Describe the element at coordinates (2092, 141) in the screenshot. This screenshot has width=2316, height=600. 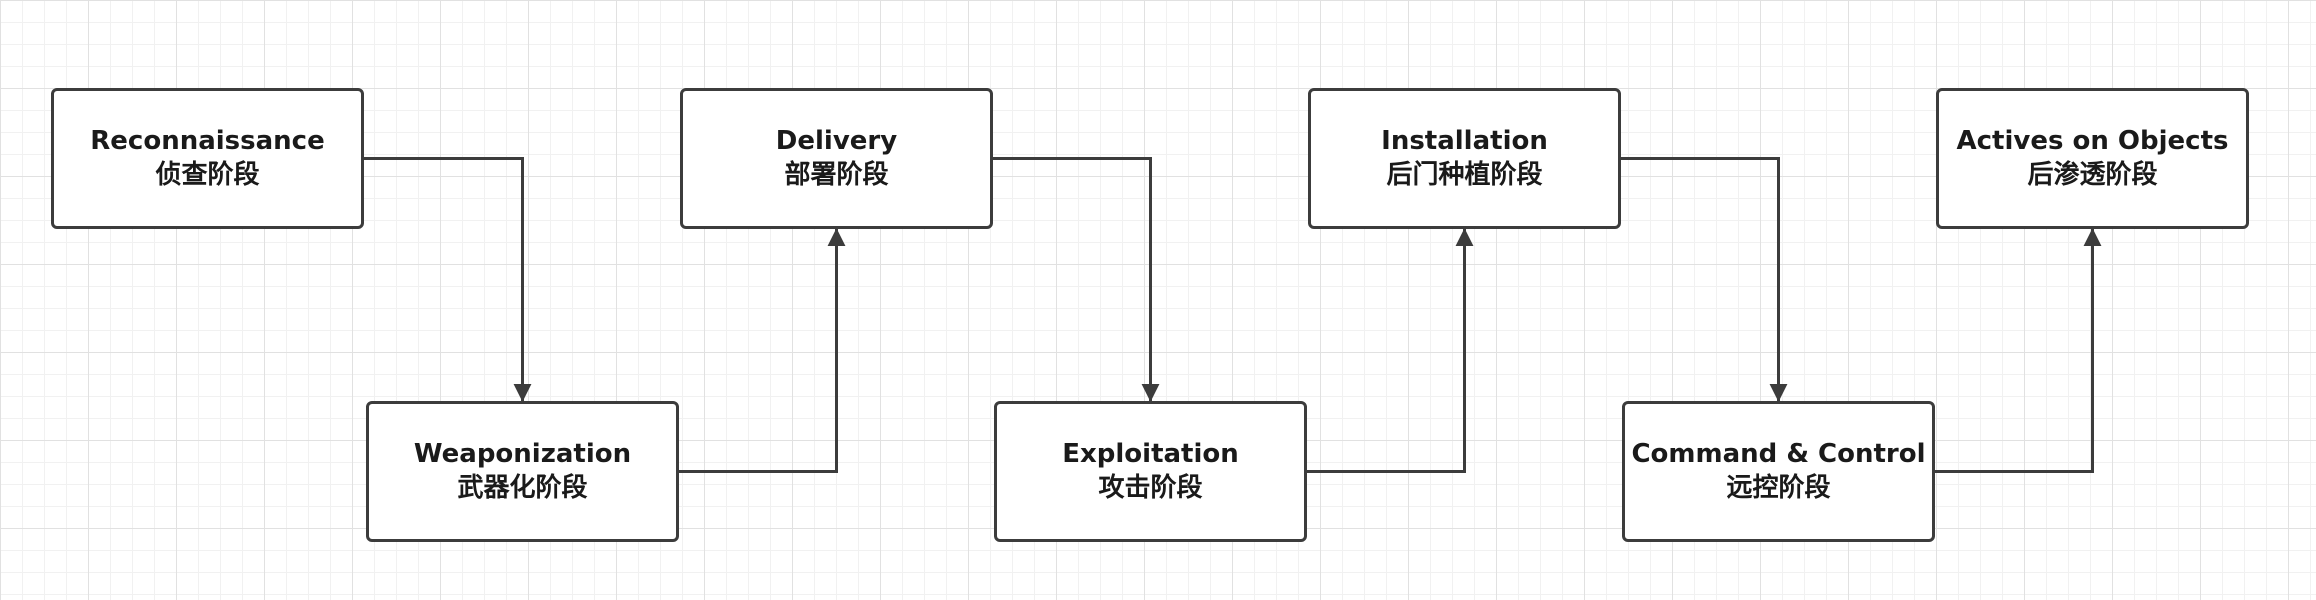
I see `node-actions-on-objects-title: Actives on Objects` at that location.